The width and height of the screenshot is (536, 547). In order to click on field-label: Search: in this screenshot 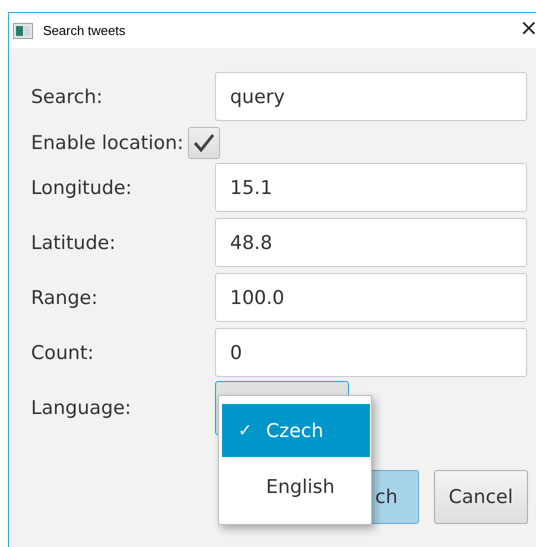, I will do `click(67, 97)`.